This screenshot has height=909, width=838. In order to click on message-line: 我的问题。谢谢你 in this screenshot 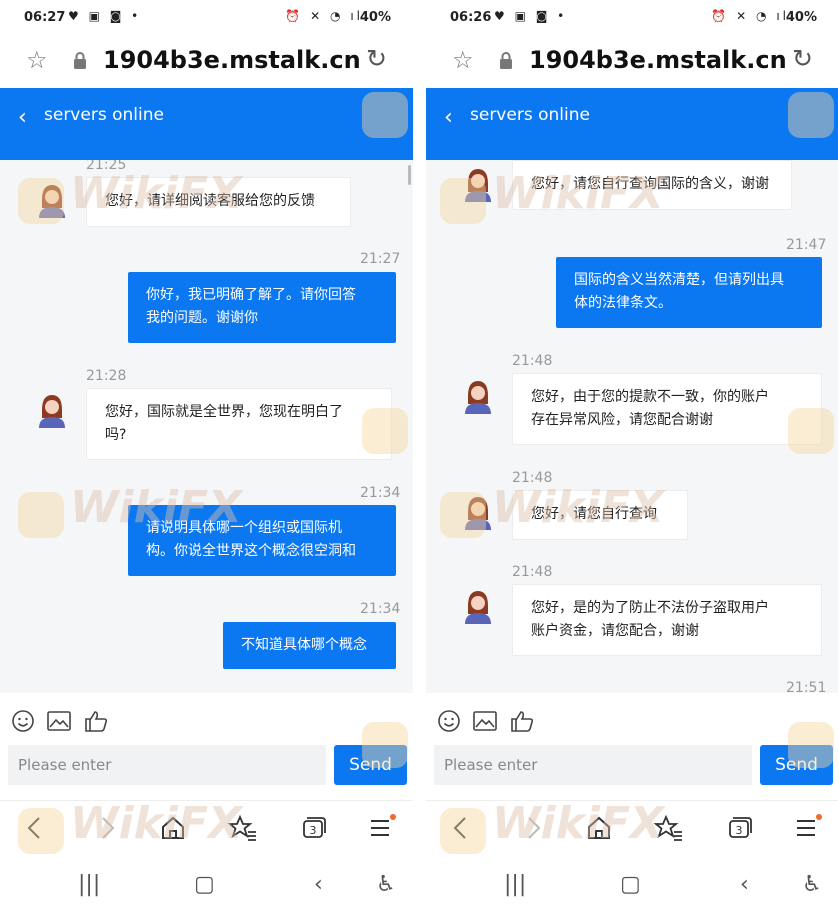, I will do `click(202, 318)`.